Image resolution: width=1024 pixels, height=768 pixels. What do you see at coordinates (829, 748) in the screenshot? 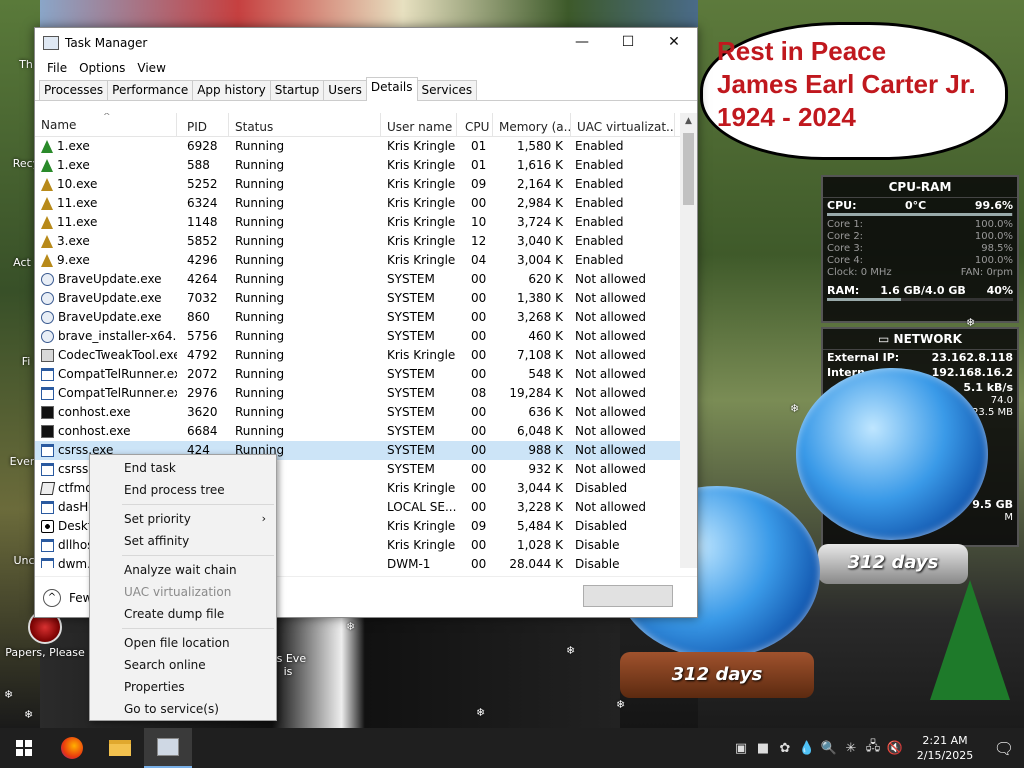
I see `tray-search-icon: 🔍` at bounding box center [829, 748].